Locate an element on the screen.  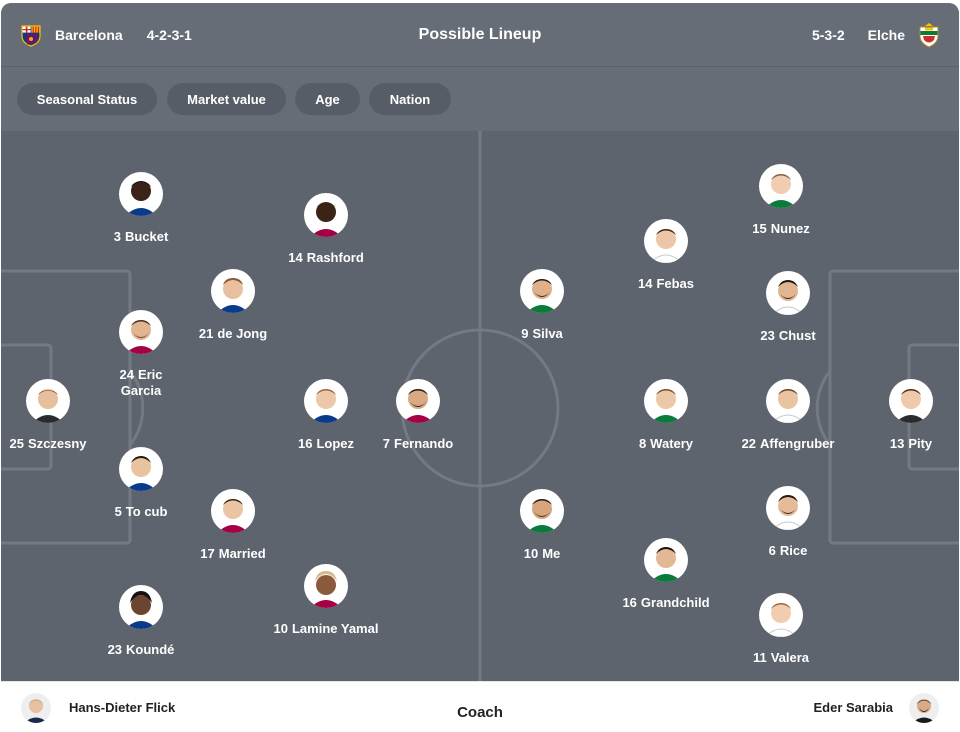
player-number: 3 is located at coordinates (117, 236).